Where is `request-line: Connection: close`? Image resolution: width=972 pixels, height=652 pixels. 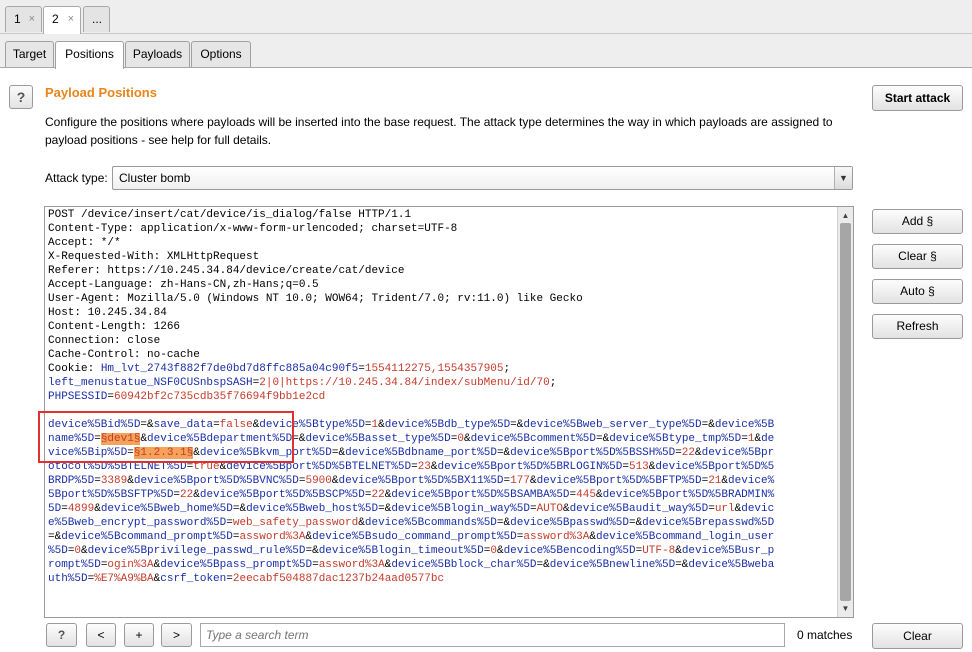 request-line: Connection: close is located at coordinates (440, 341).